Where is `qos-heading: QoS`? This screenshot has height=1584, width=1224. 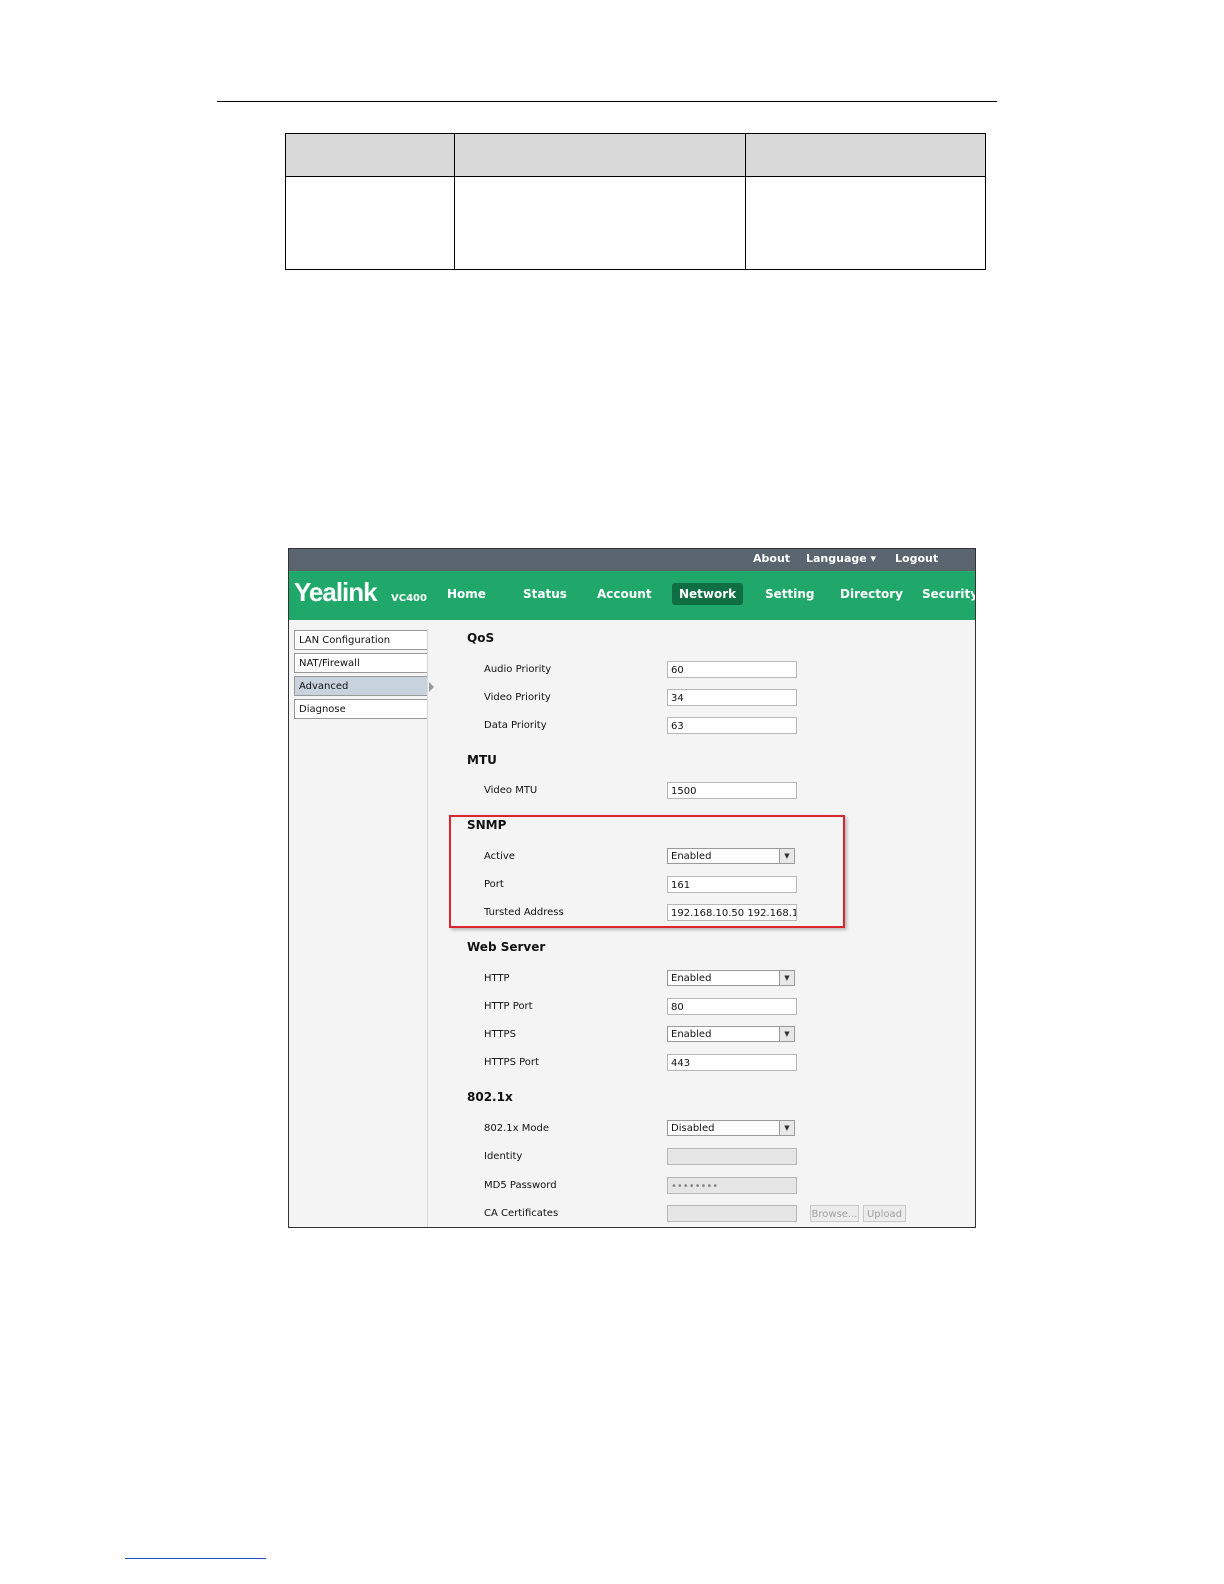
qos-heading: QoS is located at coordinates (481, 638).